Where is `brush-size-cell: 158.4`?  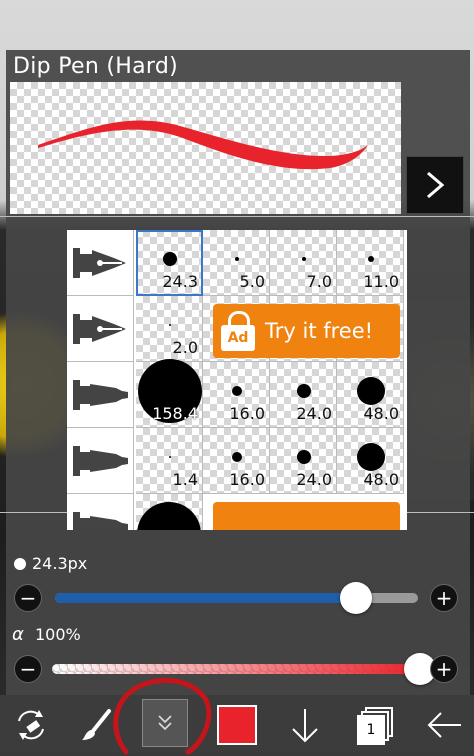 brush-size-cell: 158.4 is located at coordinates (169, 393).